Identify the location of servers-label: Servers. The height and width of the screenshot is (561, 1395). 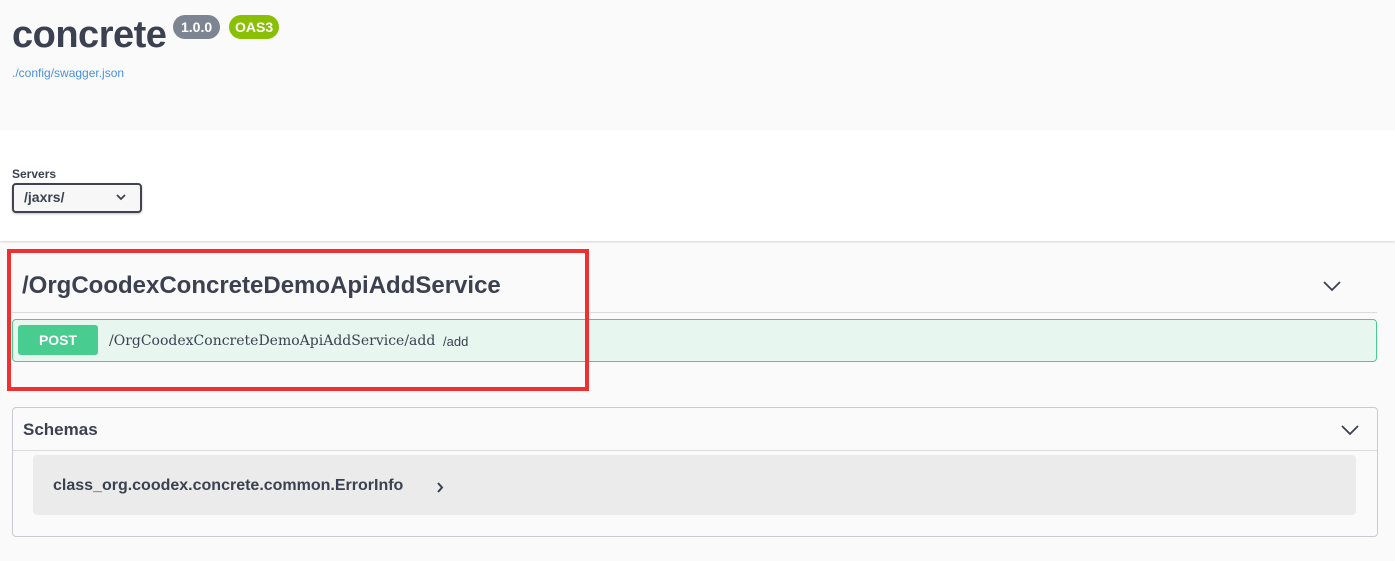
(34, 174).